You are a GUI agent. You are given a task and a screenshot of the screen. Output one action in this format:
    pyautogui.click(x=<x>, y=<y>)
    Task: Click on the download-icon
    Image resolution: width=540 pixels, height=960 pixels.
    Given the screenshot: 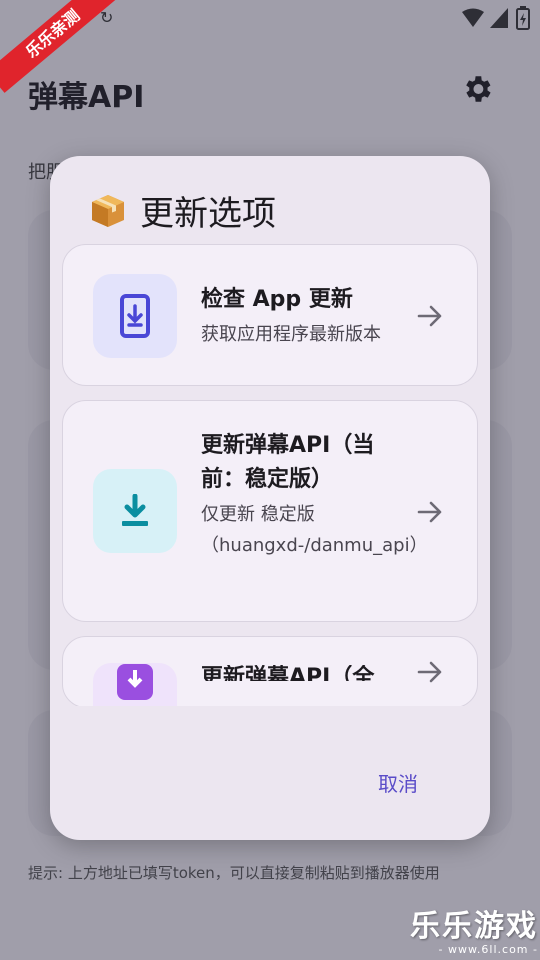 What is the action you would take?
    pyautogui.click(x=135, y=510)
    